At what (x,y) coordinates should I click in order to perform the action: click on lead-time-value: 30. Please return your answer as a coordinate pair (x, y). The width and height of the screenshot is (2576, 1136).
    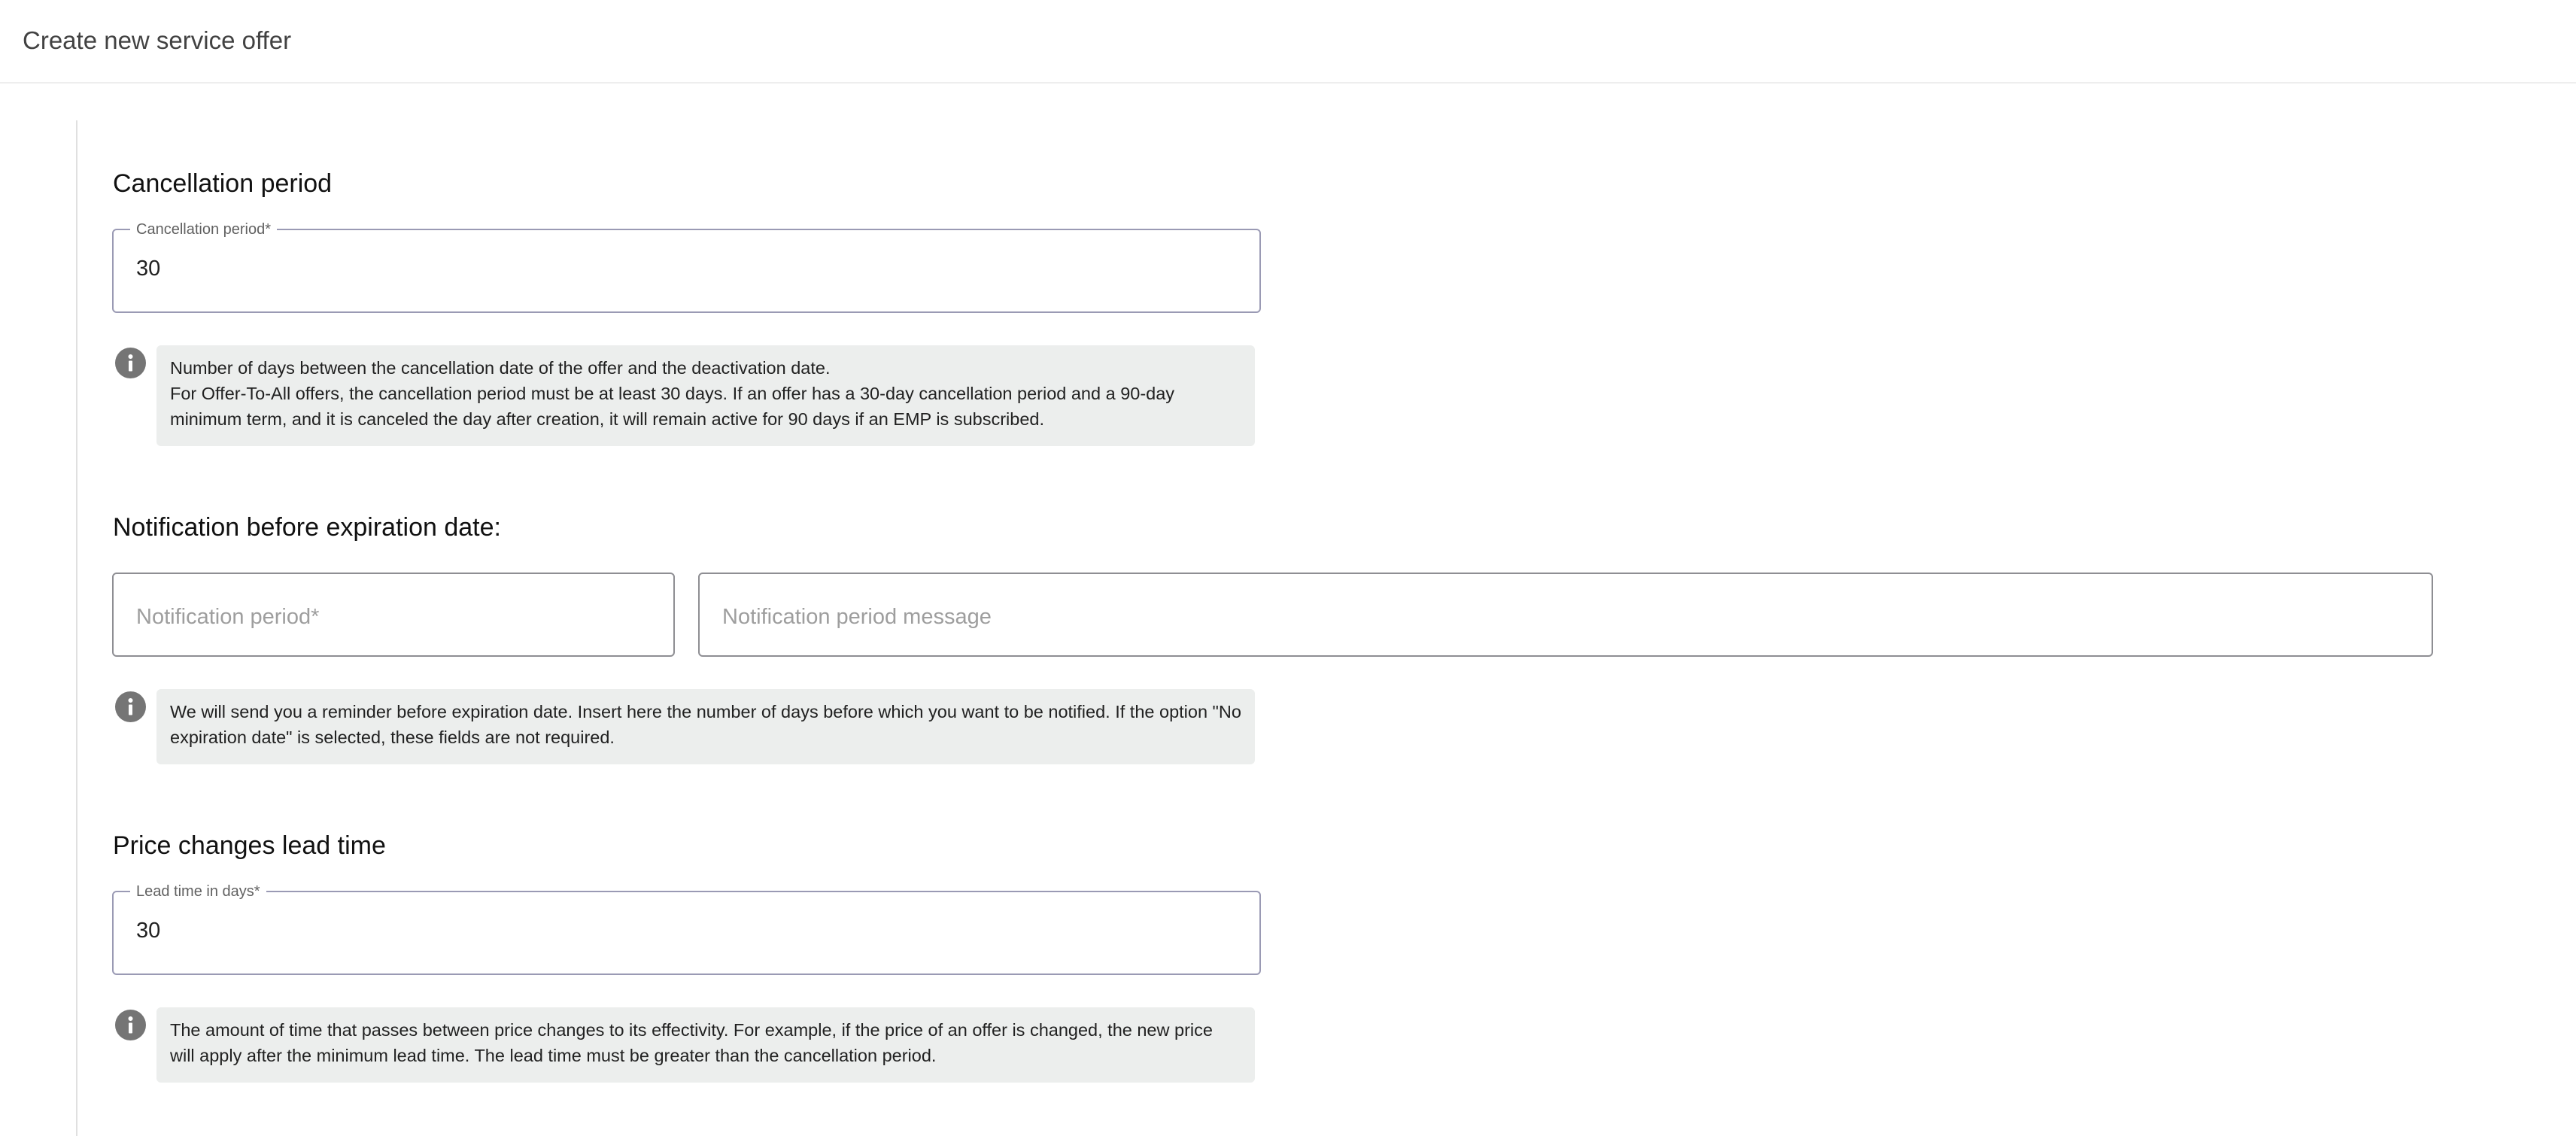
    Looking at the image, I should click on (148, 930).